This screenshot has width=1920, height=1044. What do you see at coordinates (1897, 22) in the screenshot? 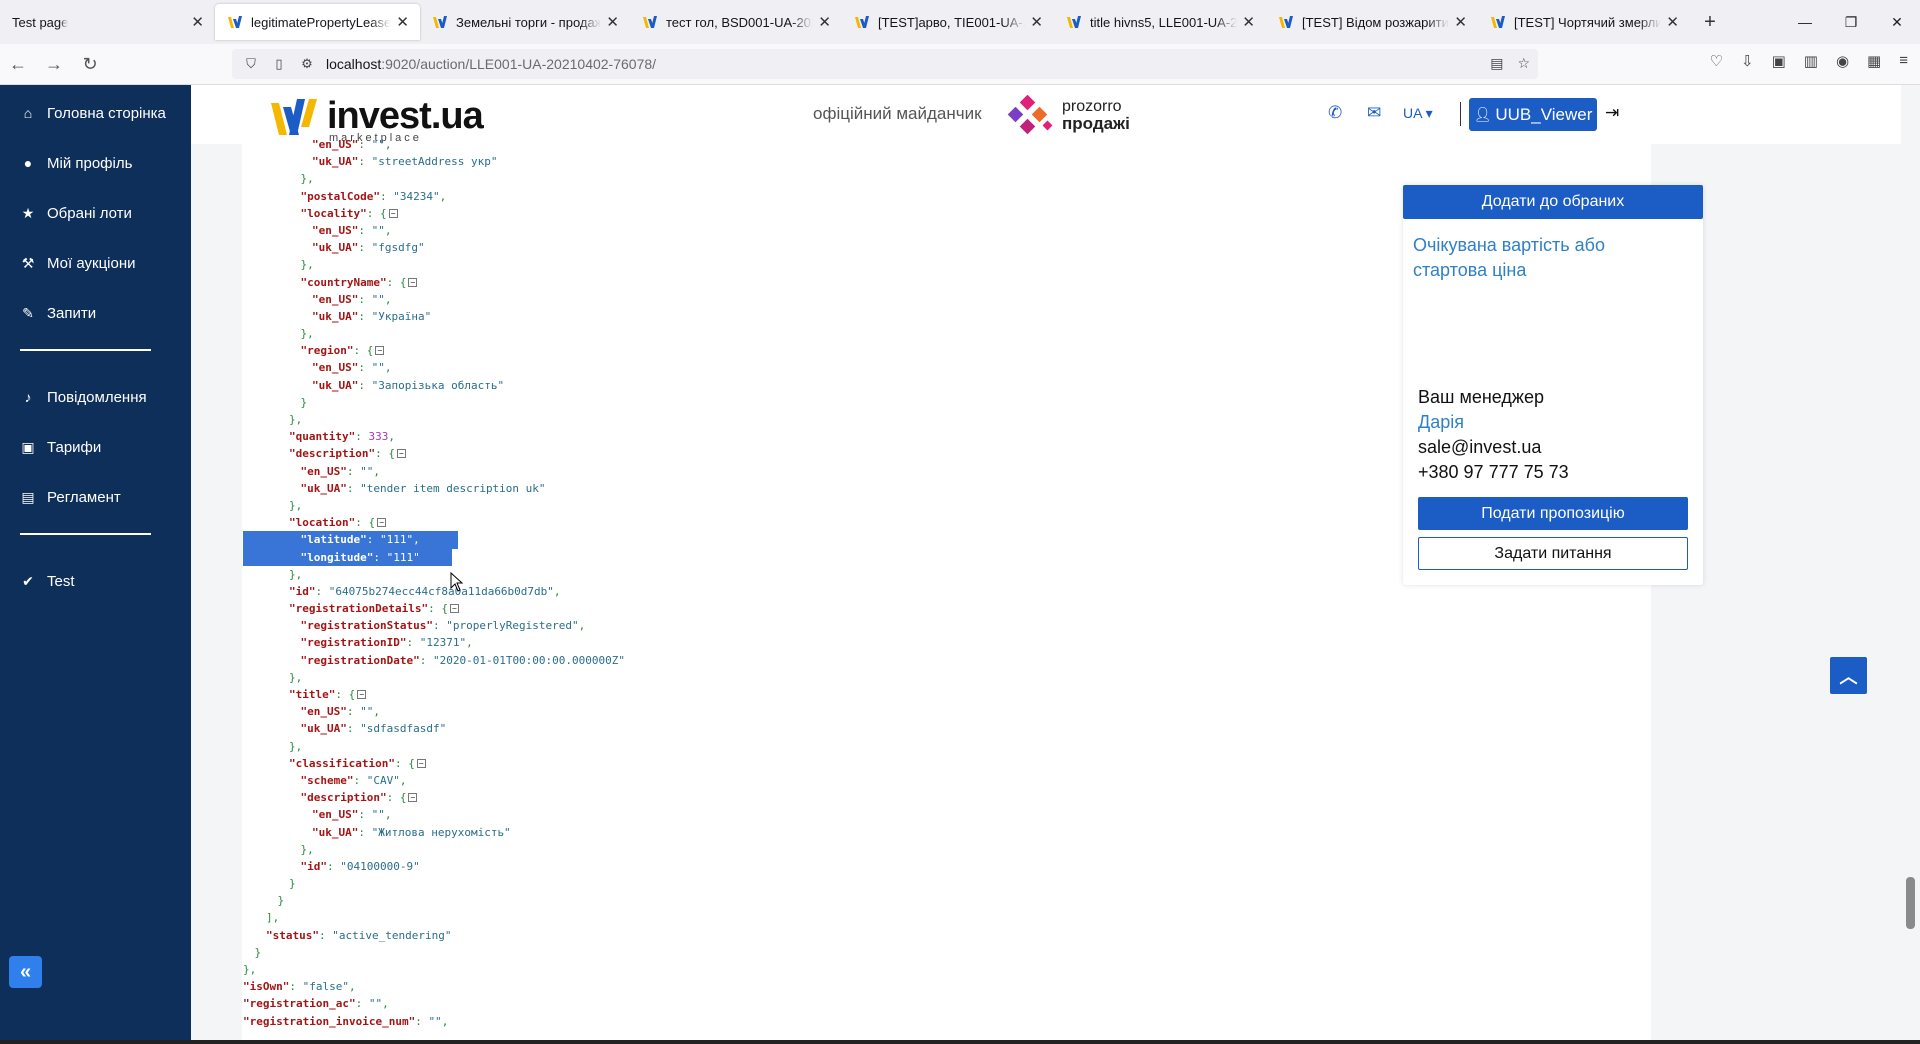
I see `close-window-icon: ✕` at bounding box center [1897, 22].